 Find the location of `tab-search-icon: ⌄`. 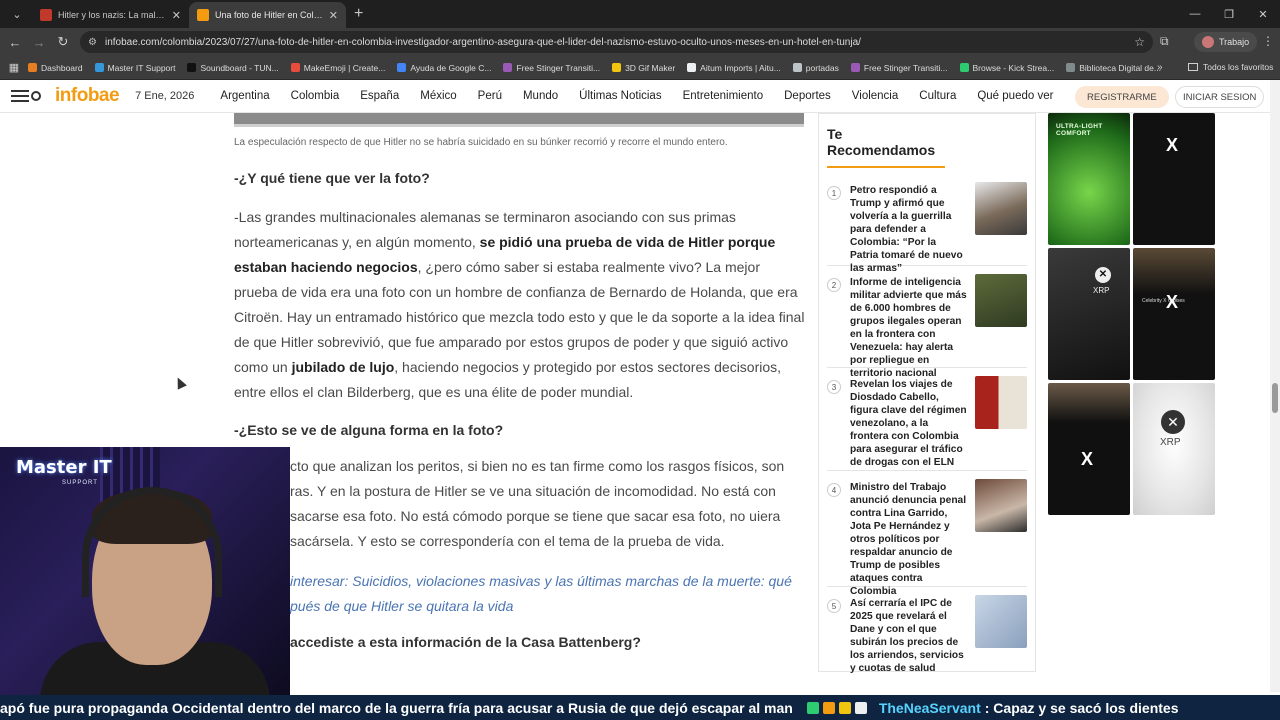

tab-search-icon: ⌄ is located at coordinates (17, 14).